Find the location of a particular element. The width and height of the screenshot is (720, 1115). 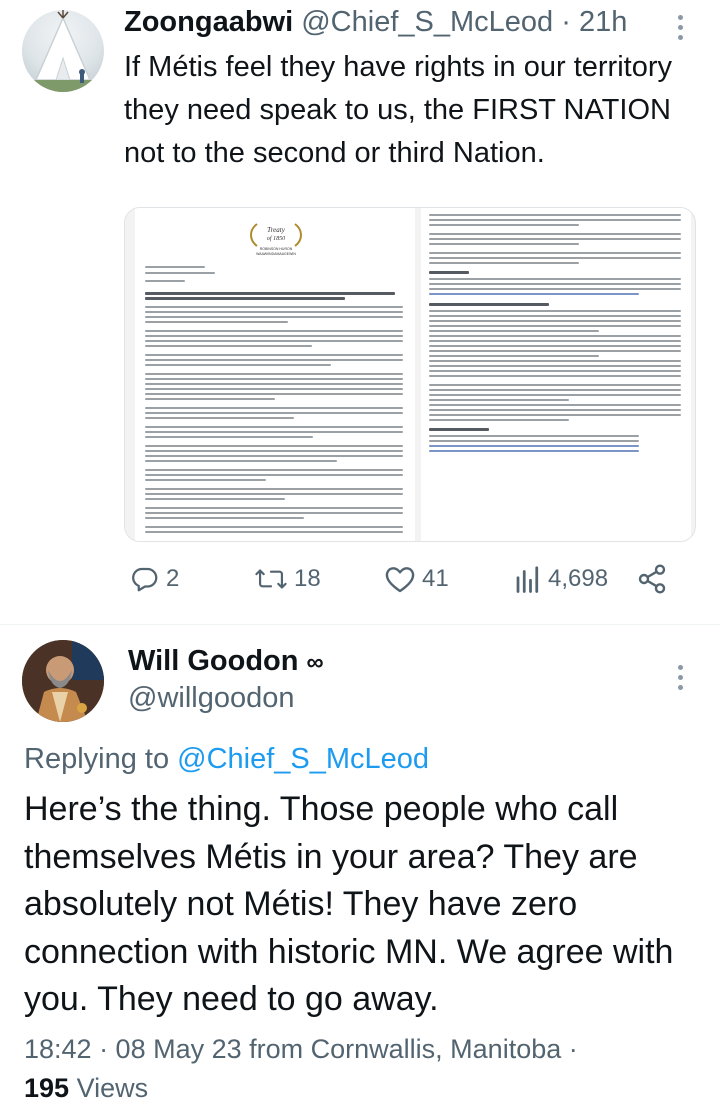

retweet-button: 18 is located at coordinates (287, 579).